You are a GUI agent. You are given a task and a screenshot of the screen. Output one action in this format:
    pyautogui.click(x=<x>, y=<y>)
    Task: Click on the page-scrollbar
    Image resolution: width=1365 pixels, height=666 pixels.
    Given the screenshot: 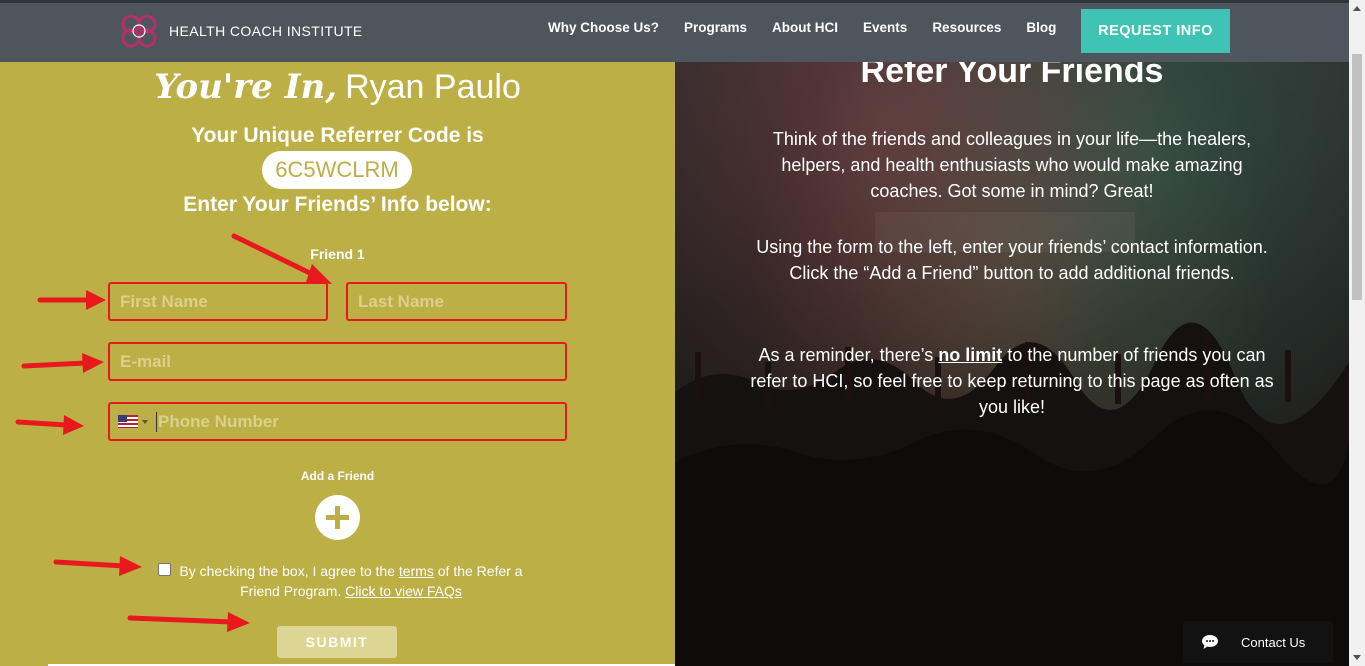 What is the action you would take?
    pyautogui.click(x=1357, y=333)
    